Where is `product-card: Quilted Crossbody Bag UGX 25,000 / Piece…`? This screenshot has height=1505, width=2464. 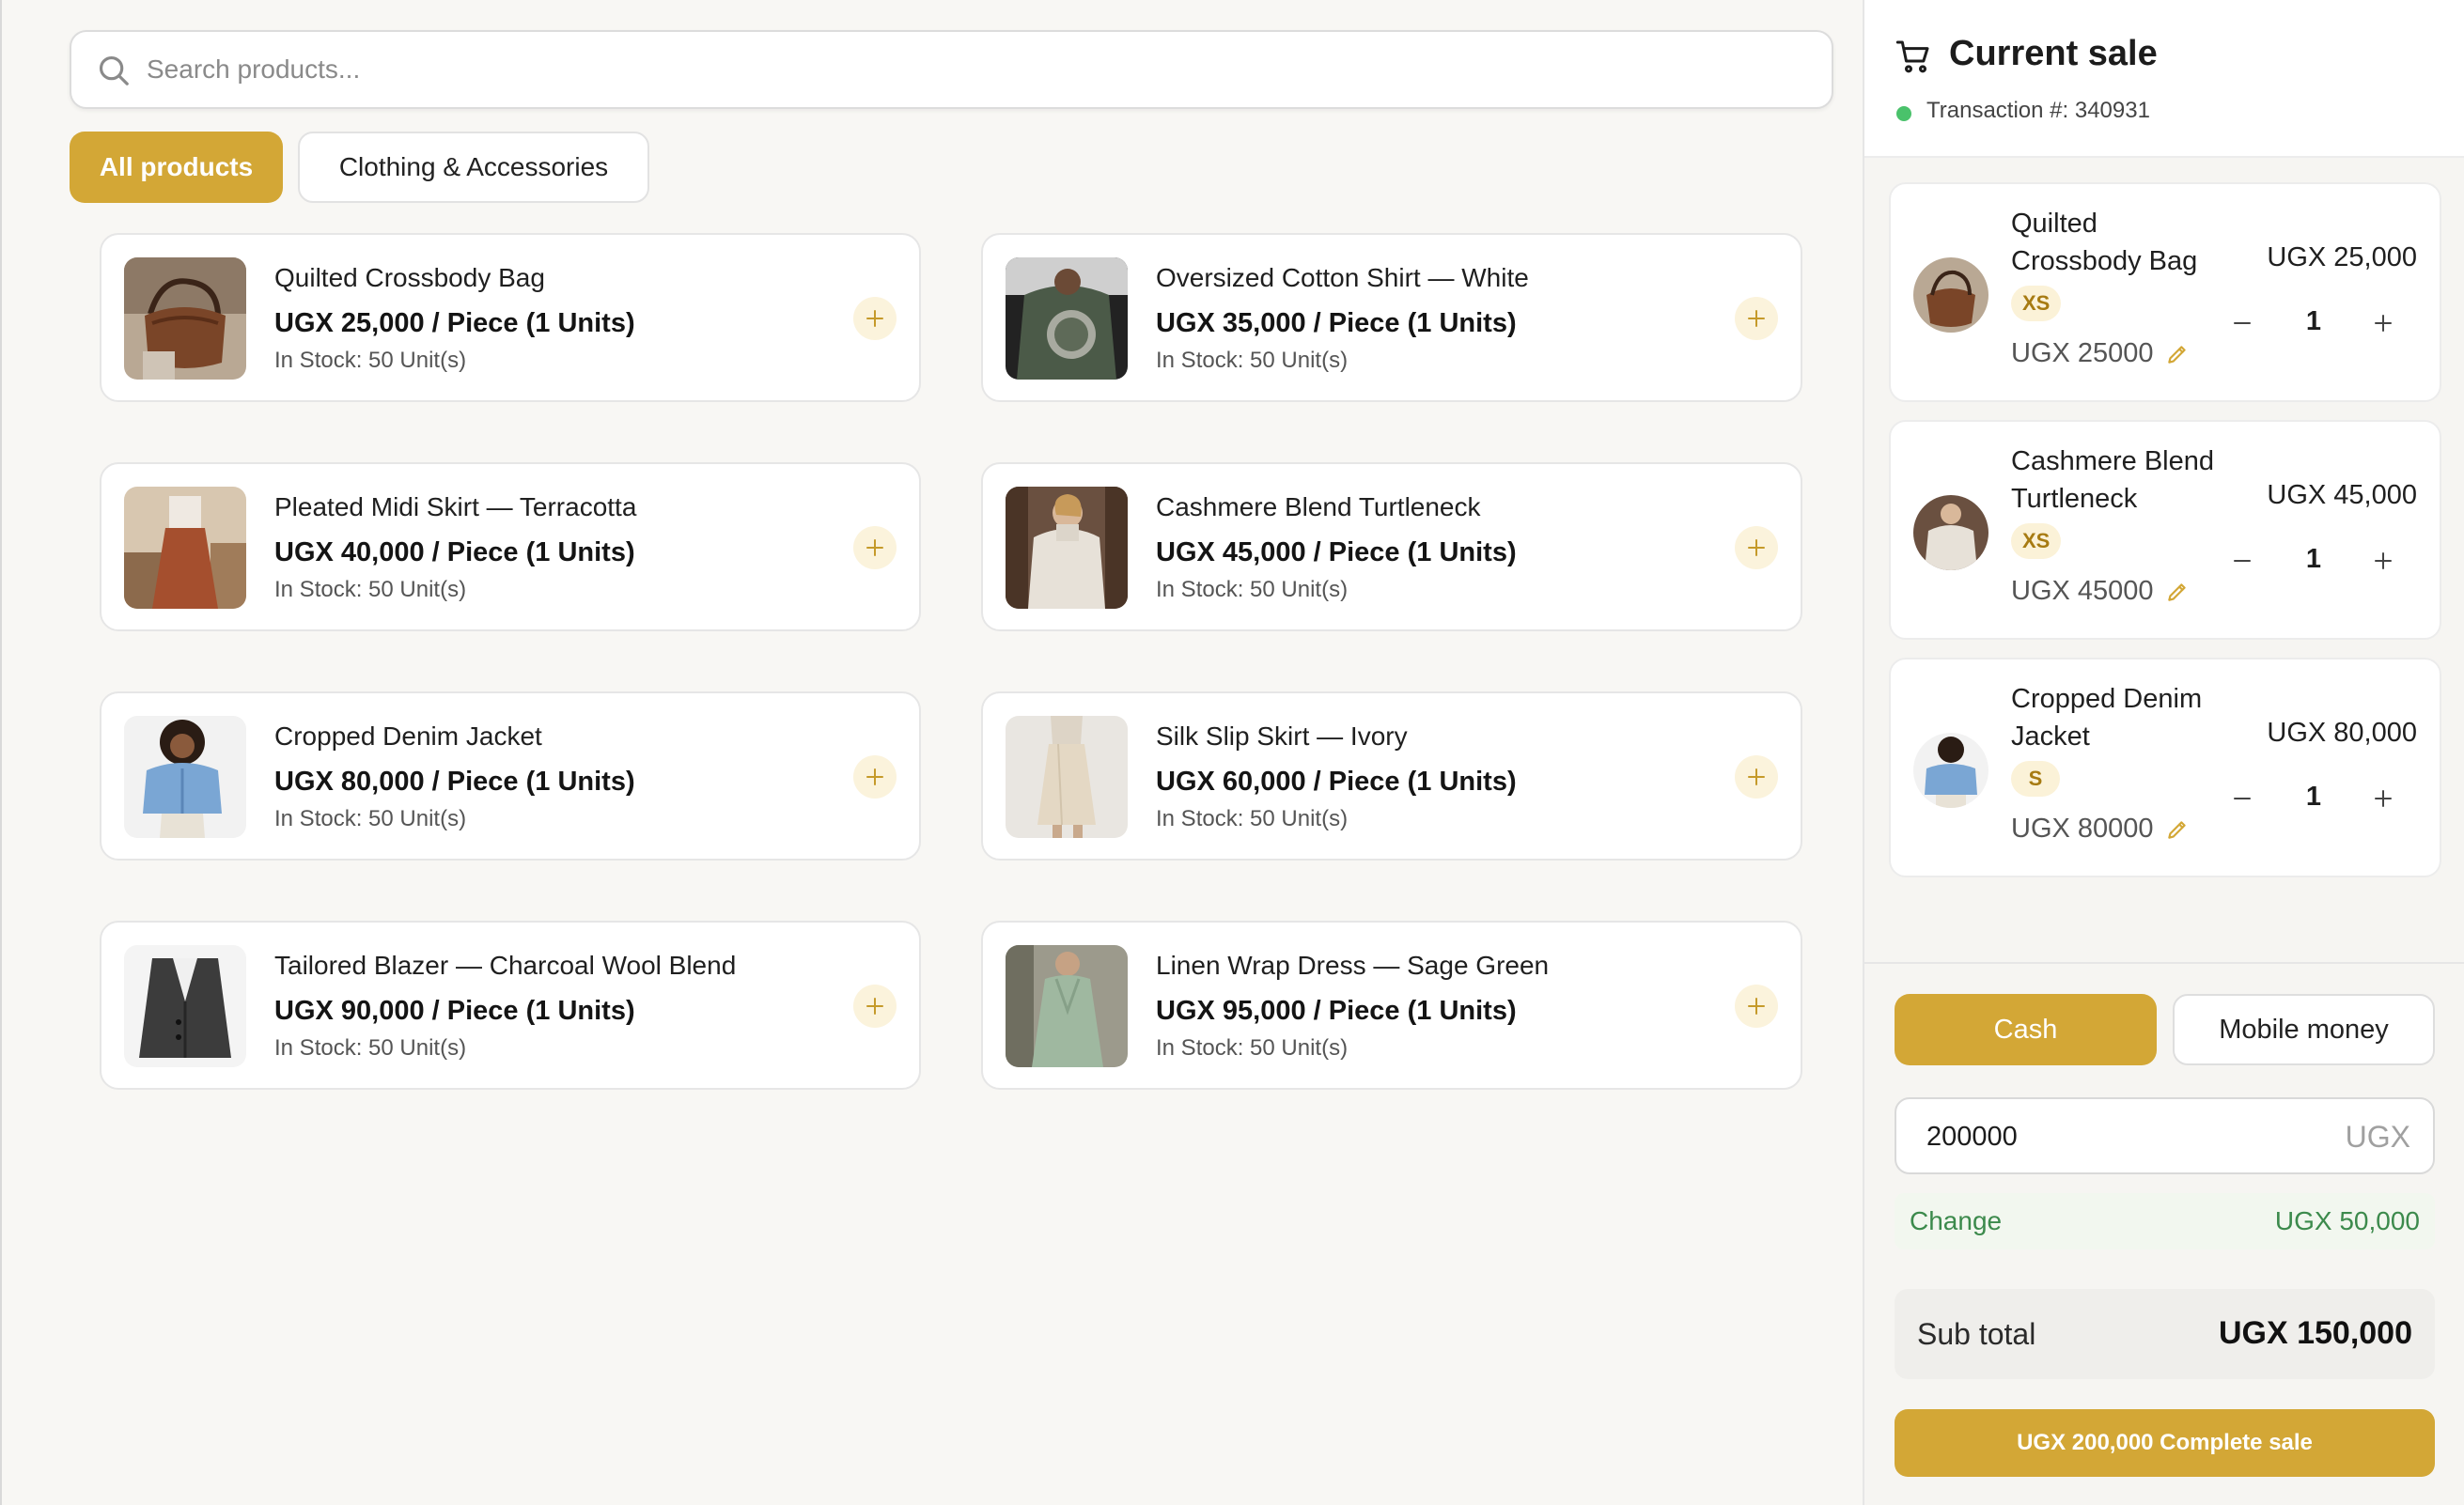 product-card: Quilted Crossbody Bag UGX 25,000 / Piece… is located at coordinates (510, 317).